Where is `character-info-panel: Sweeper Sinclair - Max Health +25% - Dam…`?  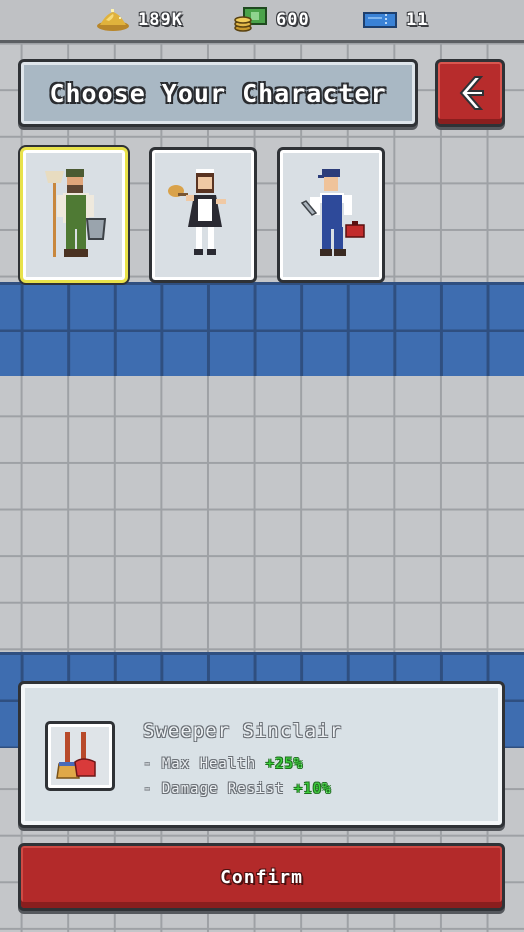
character-info-panel: Sweeper Sinclair - Max Health +25% - Dam… is located at coordinates (261, 754).